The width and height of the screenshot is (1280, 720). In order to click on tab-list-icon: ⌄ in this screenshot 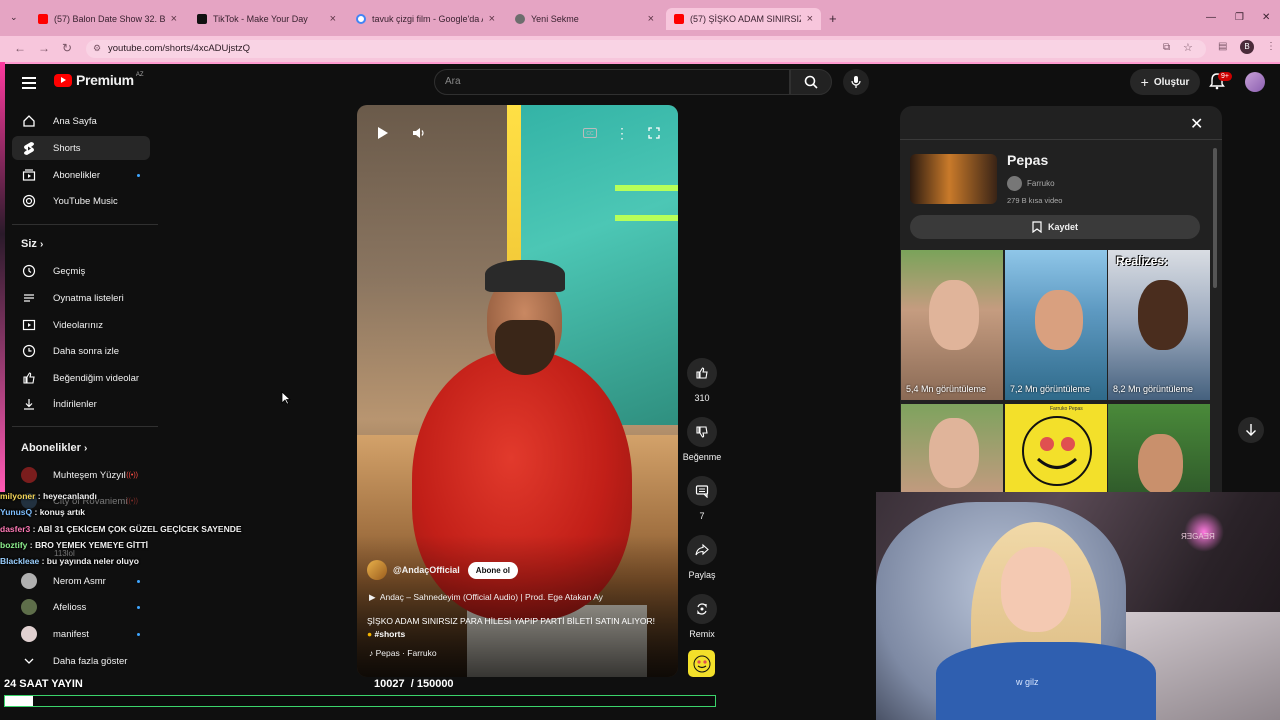, I will do `click(14, 17)`.